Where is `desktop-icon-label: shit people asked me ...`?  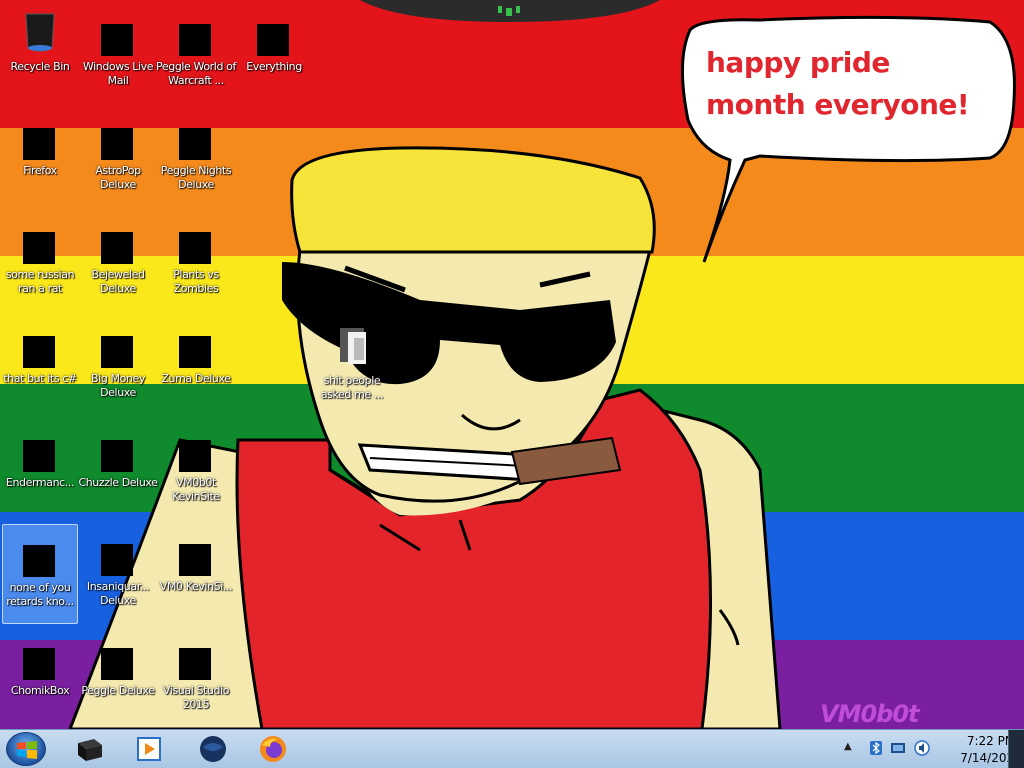 desktop-icon-label: shit people asked me ... is located at coordinates (352, 387).